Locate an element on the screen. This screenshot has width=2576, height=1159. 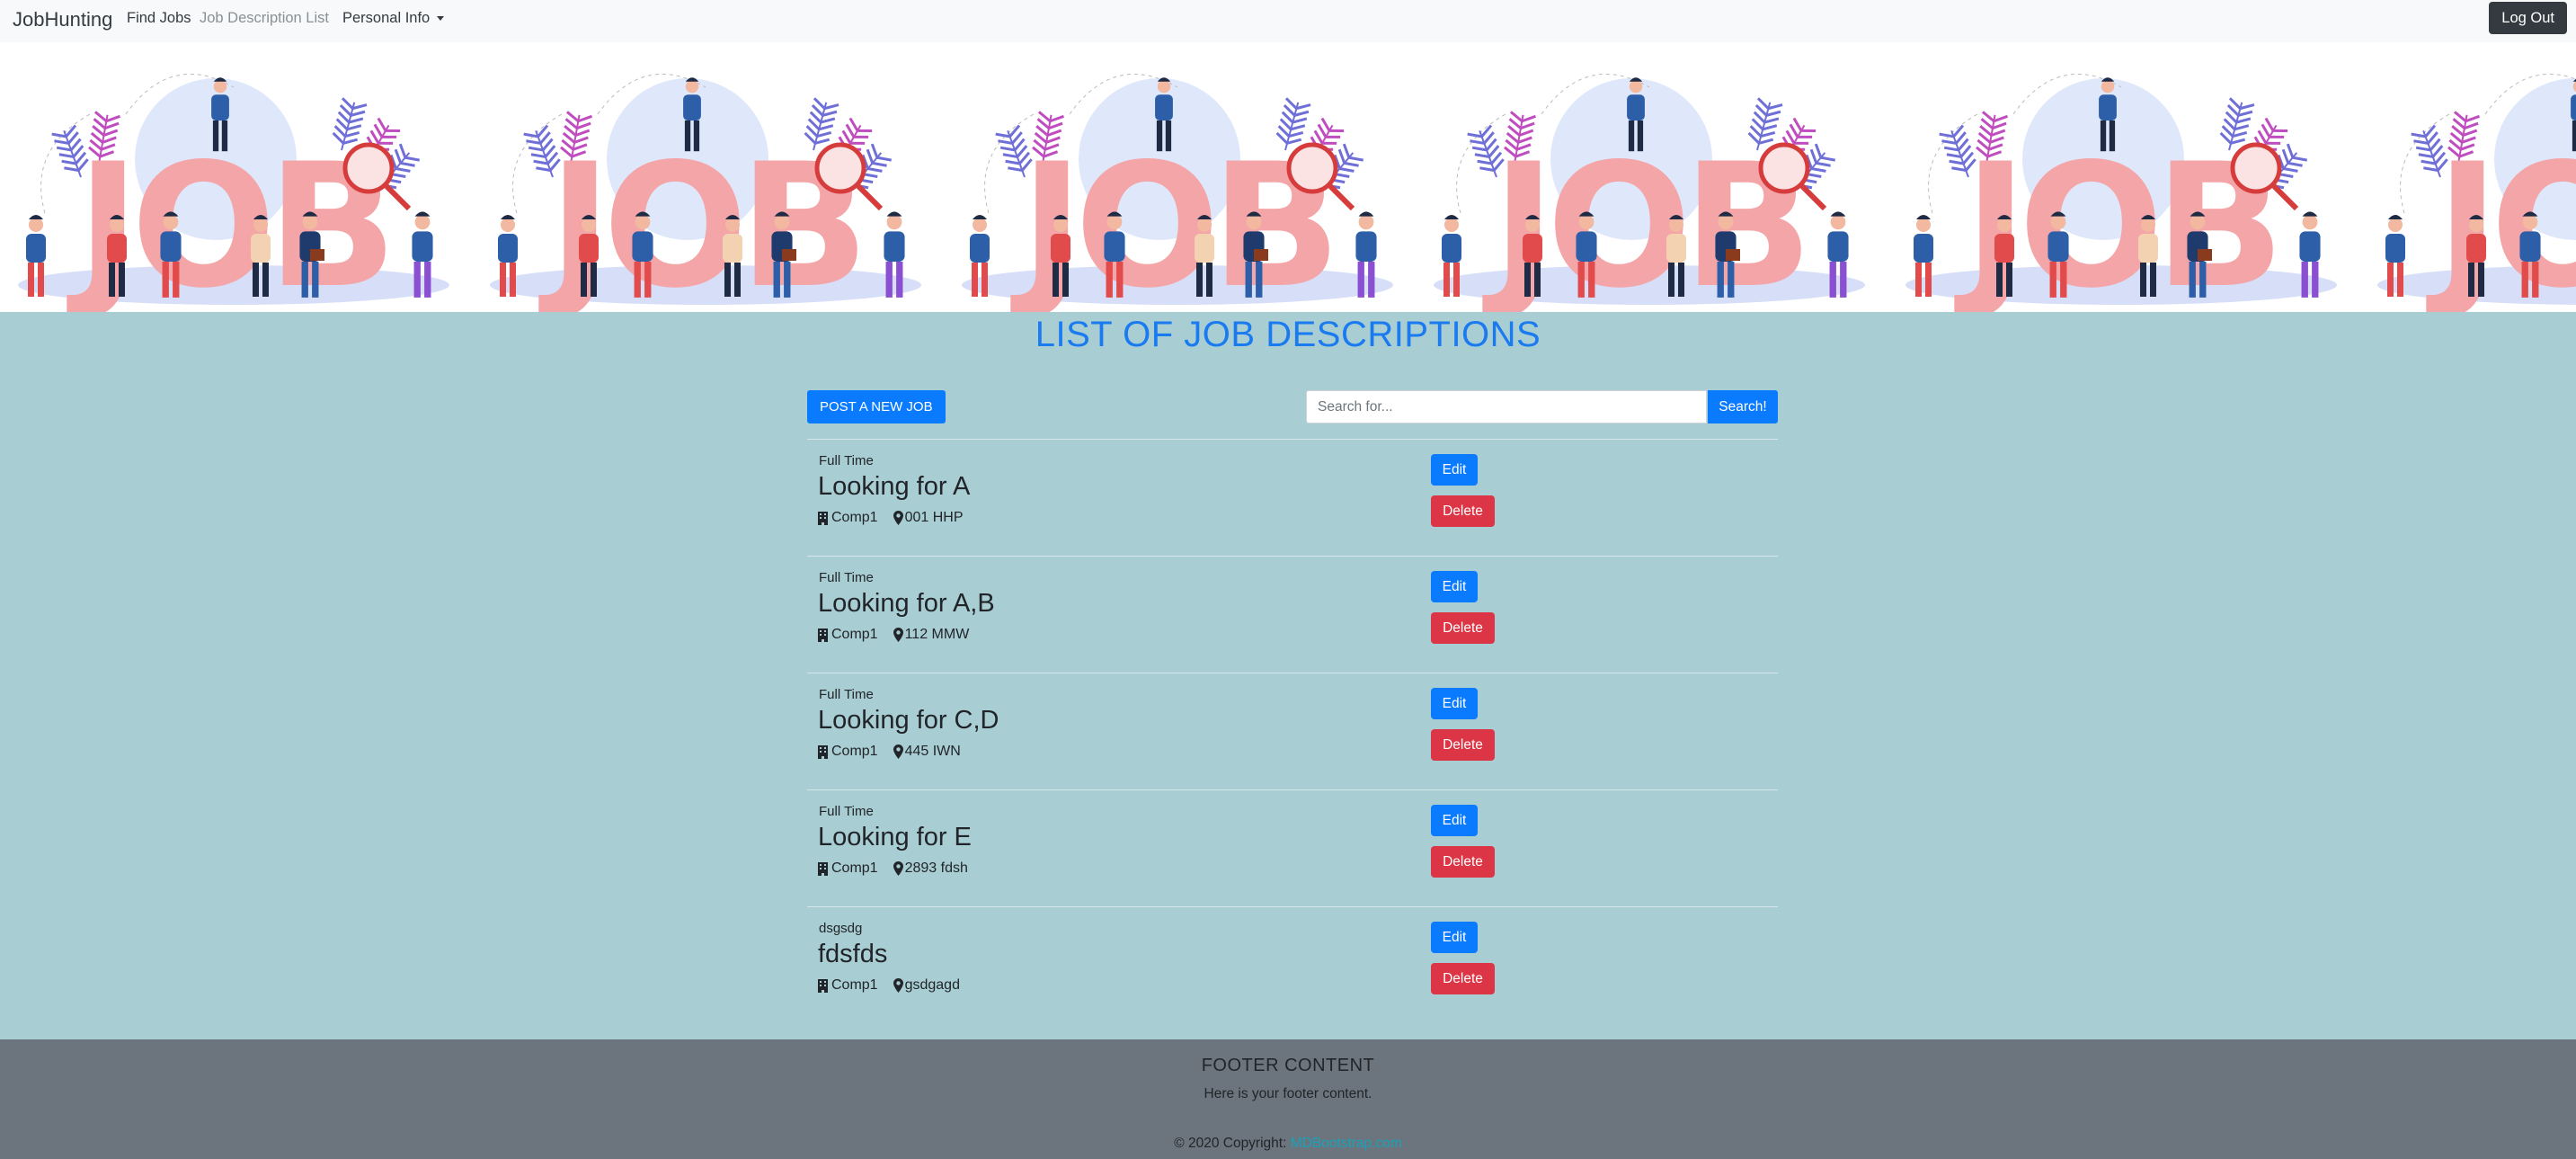
page-title: LIST OF JOB DESCRIPTIONS is located at coordinates (1288, 334).